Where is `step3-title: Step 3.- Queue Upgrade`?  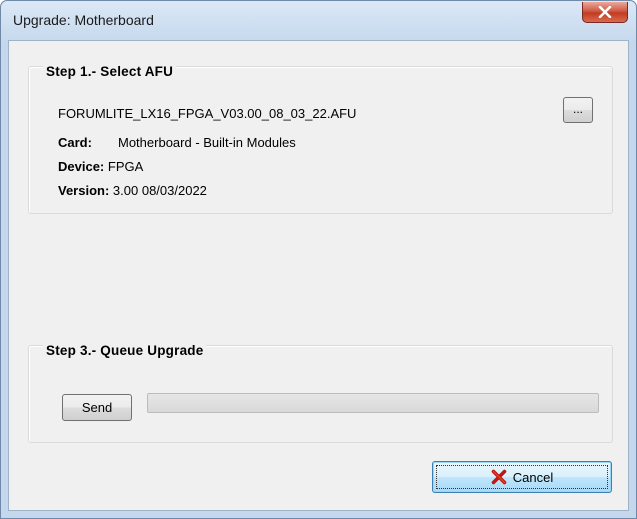
step3-title: Step 3.- Queue Upgrade is located at coordinates (125, 350).